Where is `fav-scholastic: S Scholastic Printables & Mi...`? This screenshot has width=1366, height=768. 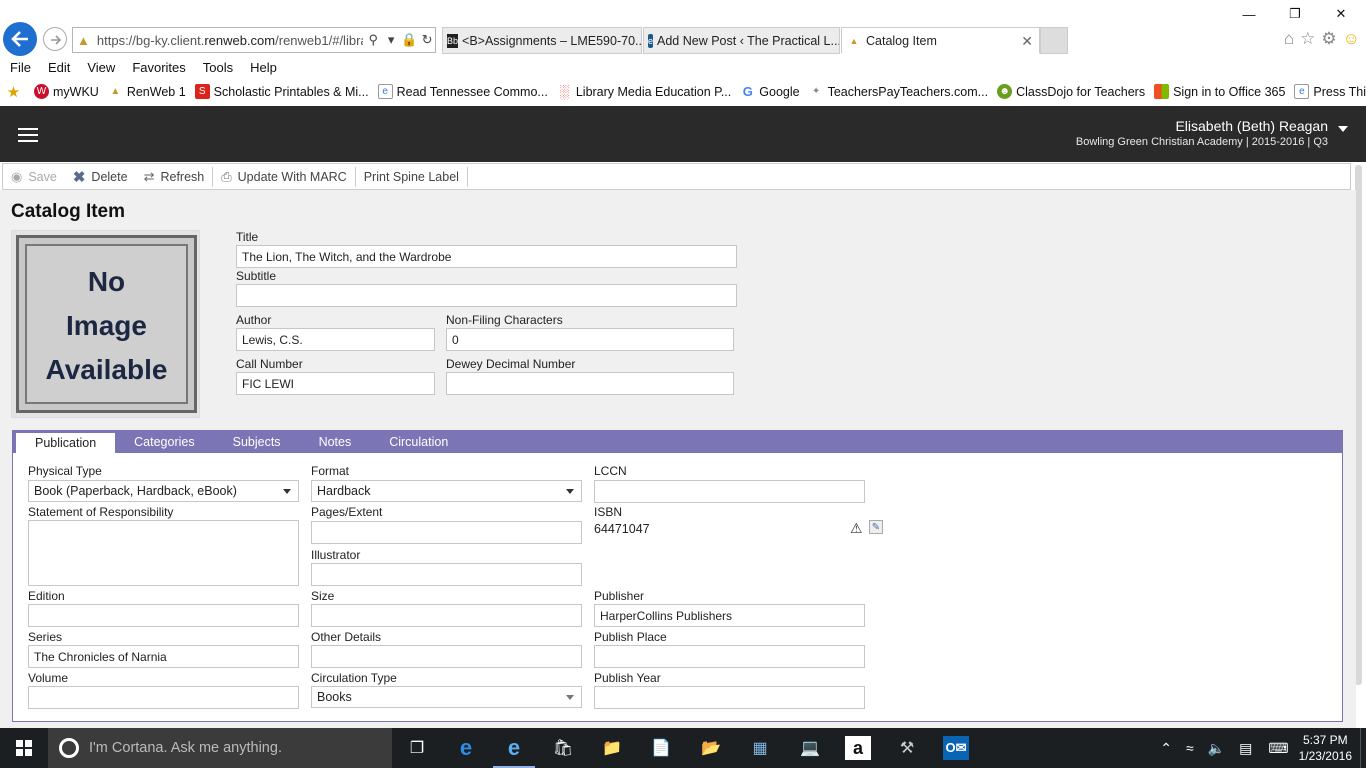
fav-scholastic: S Scholastic Printables & Mi... is located at coordinates (281, 91).